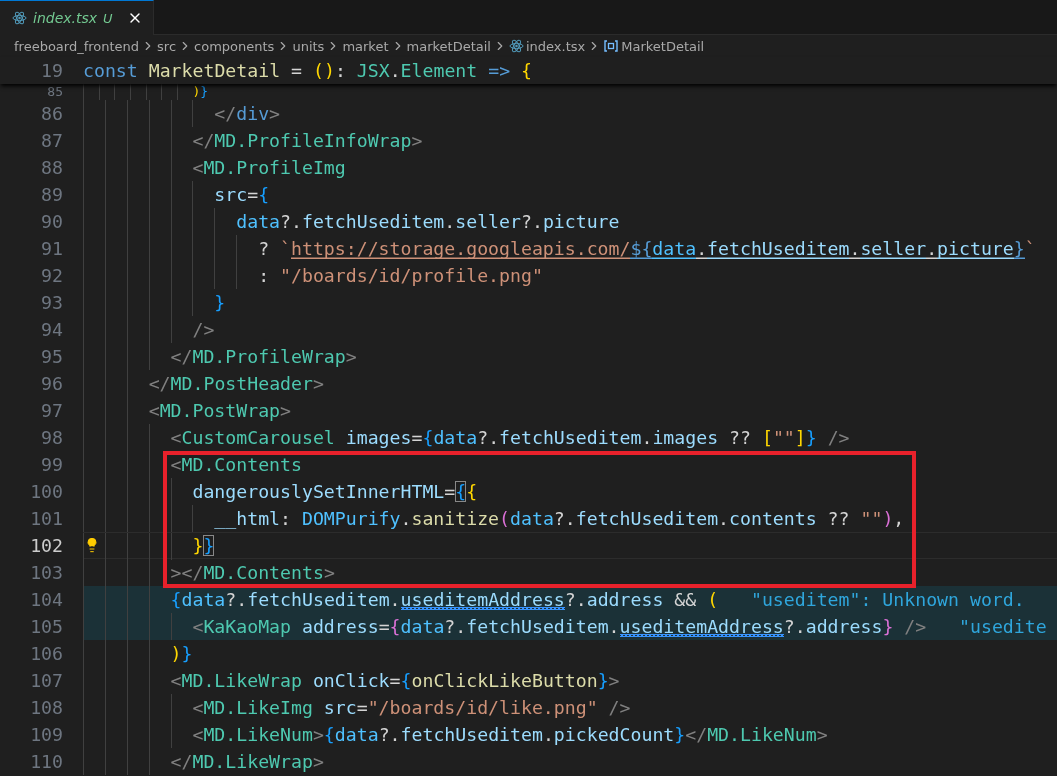 This screenshot has width=1057, height=776. I want to click on sticky-code-line: const MarketDetail = (): JSX.Element => {, so click(307, 71).